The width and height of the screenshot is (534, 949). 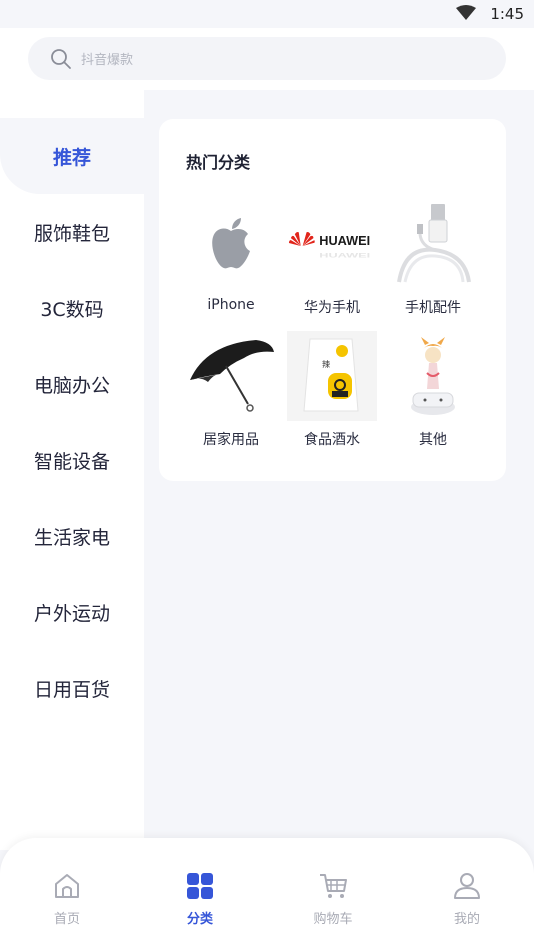 I want to click on nav-cart-label: 购物车, so click(x=333, y=919).